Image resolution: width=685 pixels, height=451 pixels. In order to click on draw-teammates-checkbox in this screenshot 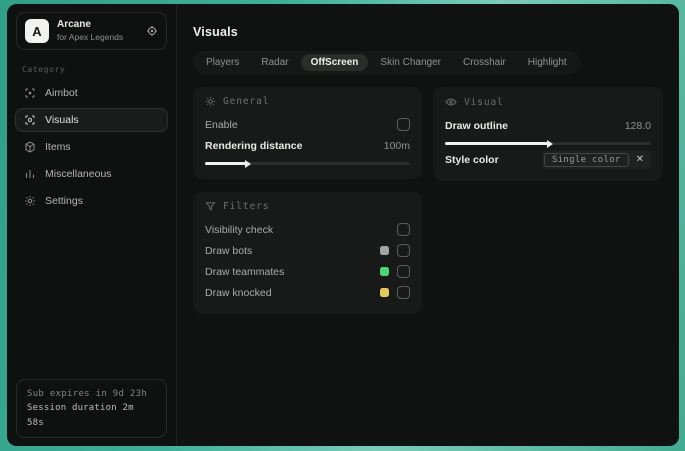, I will do `click(403, 271)`.